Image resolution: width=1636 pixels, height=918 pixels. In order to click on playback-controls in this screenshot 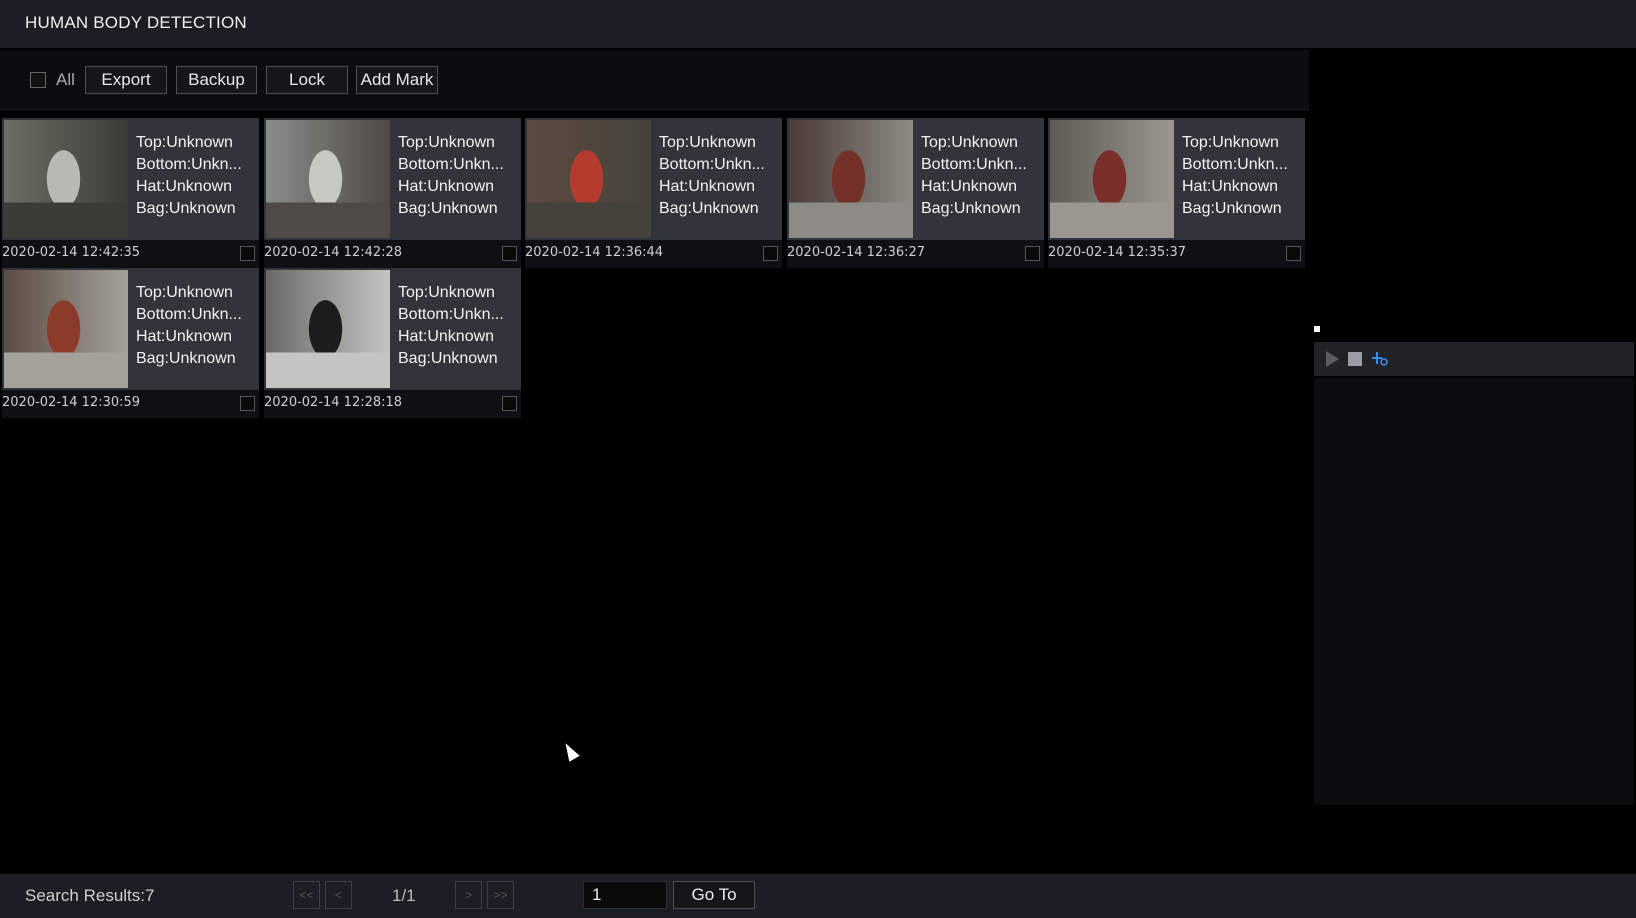, I will do `click(1474, 359)`.